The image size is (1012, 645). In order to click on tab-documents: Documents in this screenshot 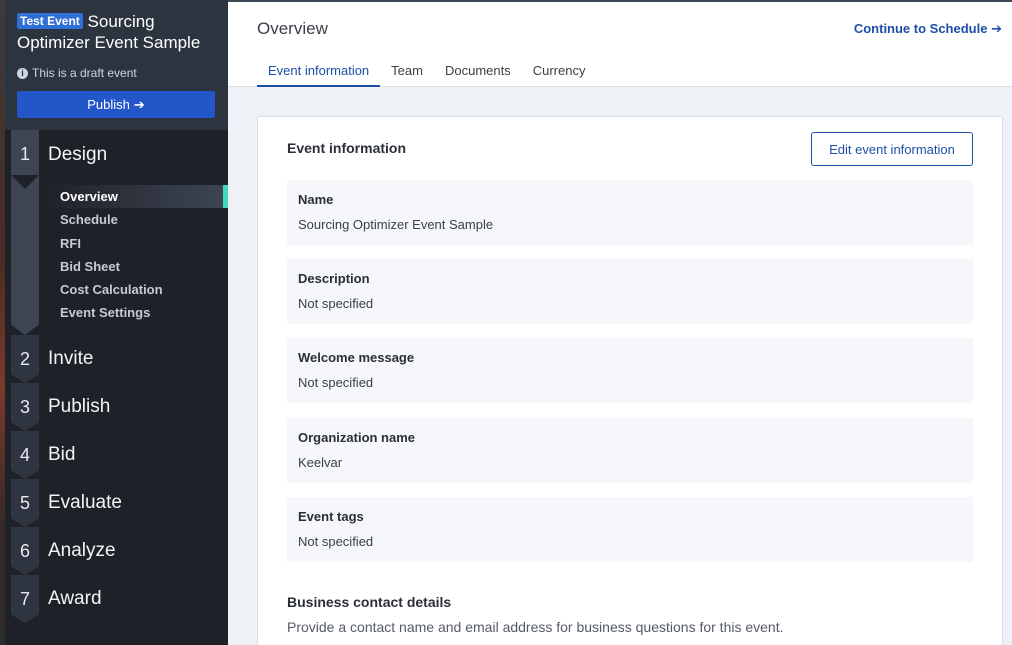, I will do `click(478, 73)`.